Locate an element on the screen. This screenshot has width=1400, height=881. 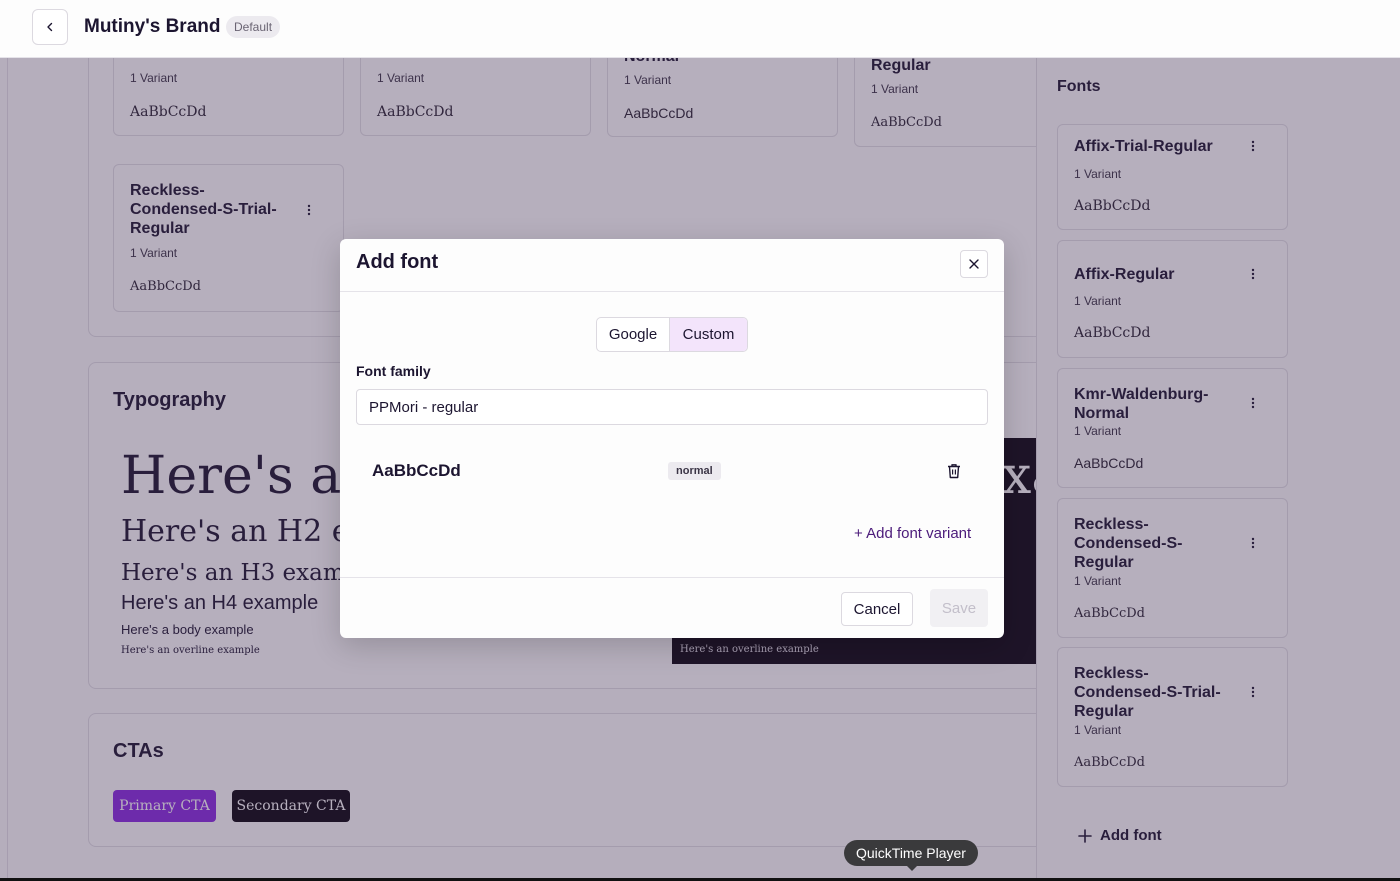
trash-icon is located at coordinates (954, 471).